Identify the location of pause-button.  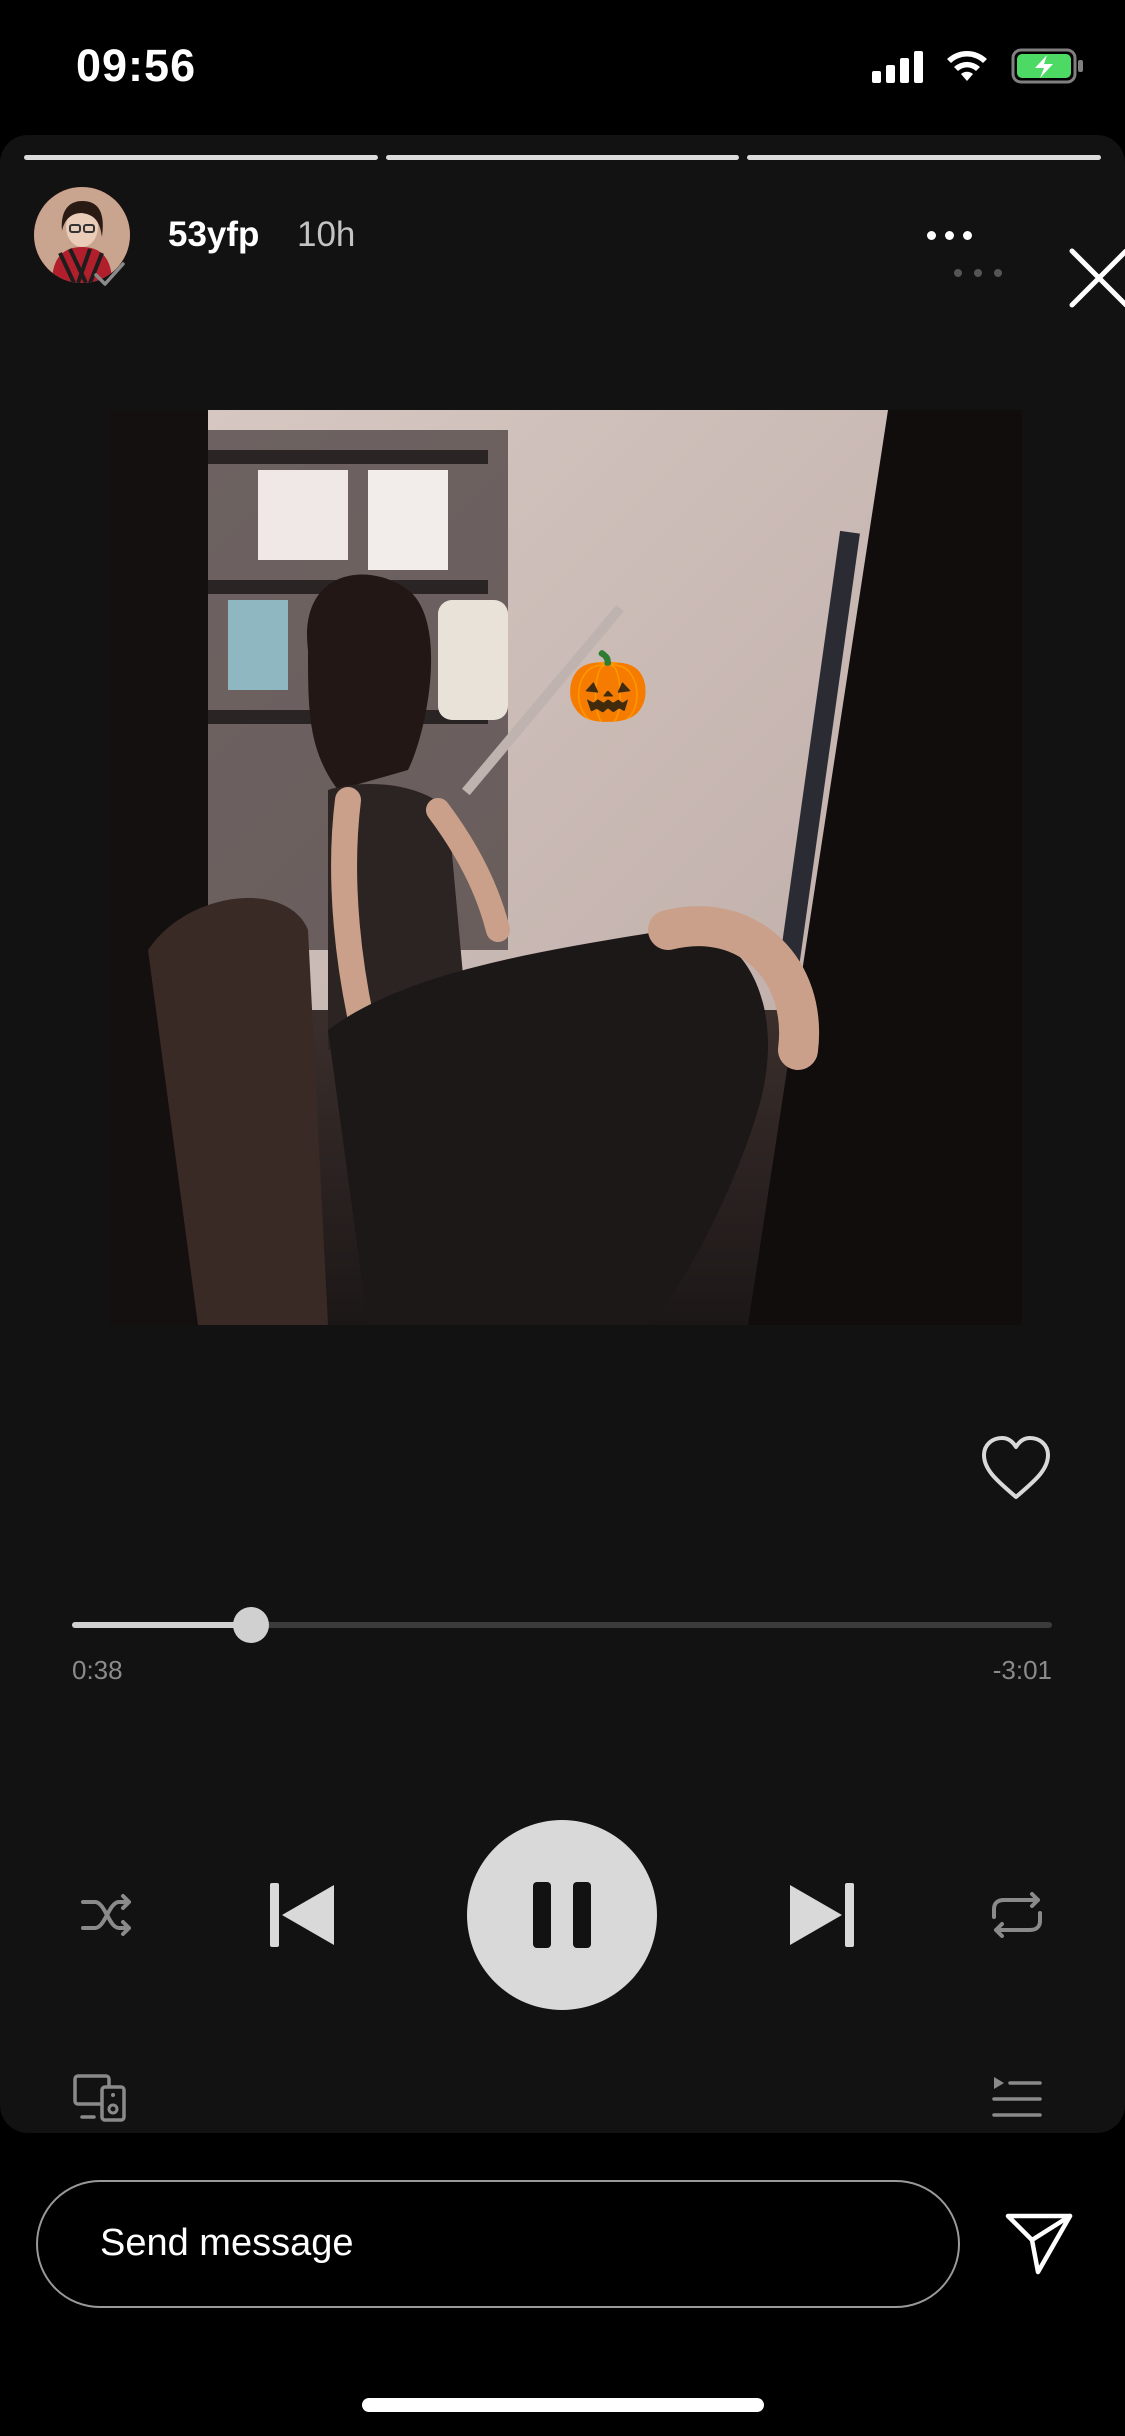
(562, 1915).